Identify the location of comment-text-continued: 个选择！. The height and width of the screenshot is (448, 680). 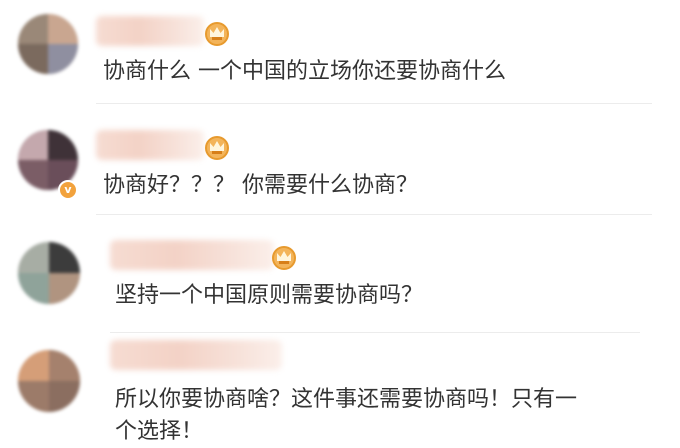
(159, 431).